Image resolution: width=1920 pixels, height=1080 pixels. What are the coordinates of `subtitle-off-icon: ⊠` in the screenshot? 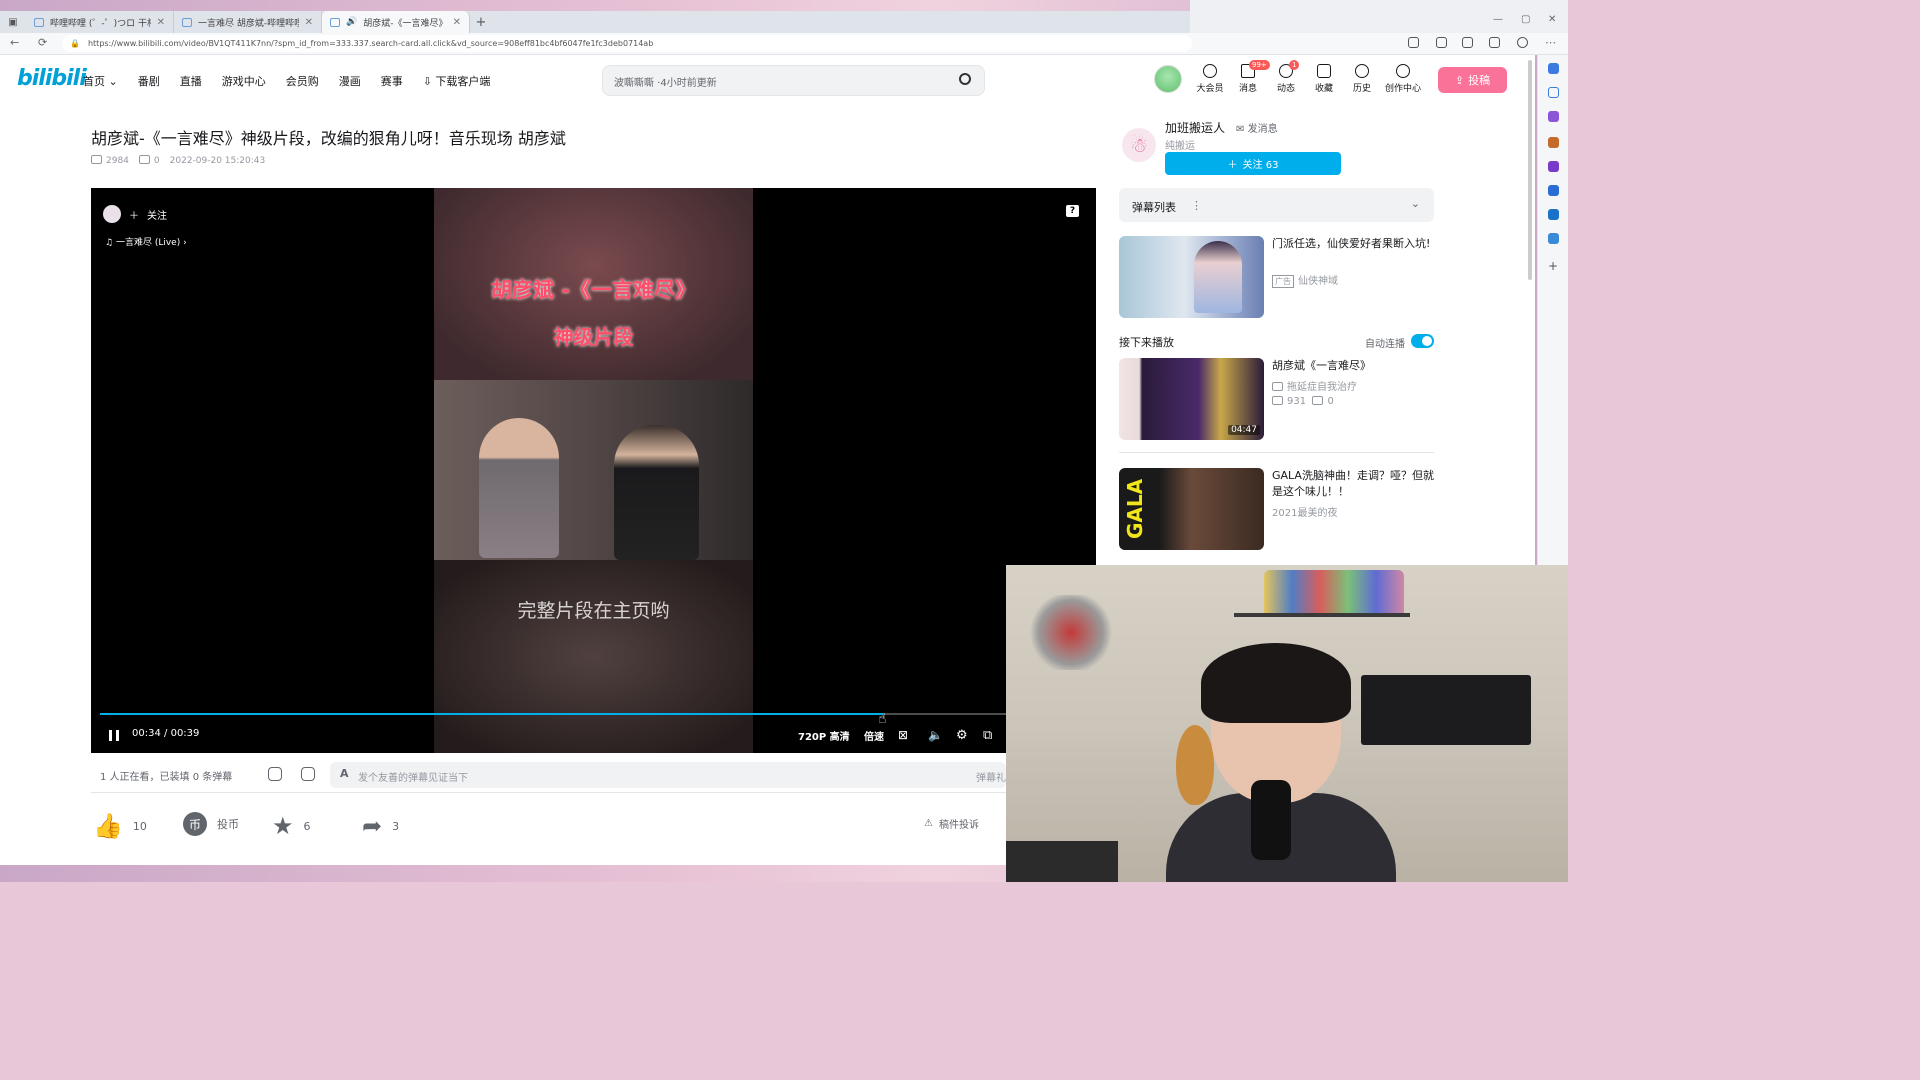 It's located at (903, 735).